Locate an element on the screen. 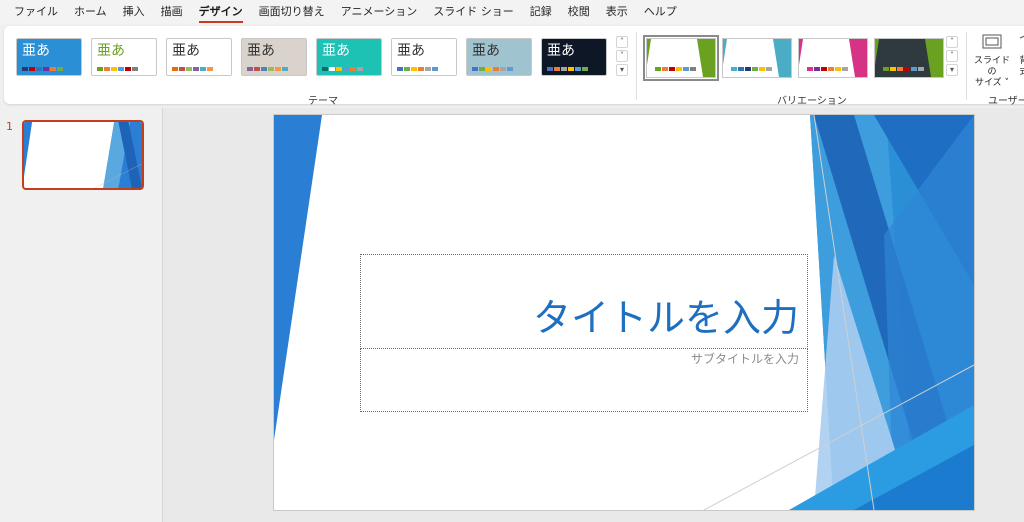 The height and width of the screenshot is (522, 1024). variation-more-icon: ▾ is located at coordinates (952, 70).